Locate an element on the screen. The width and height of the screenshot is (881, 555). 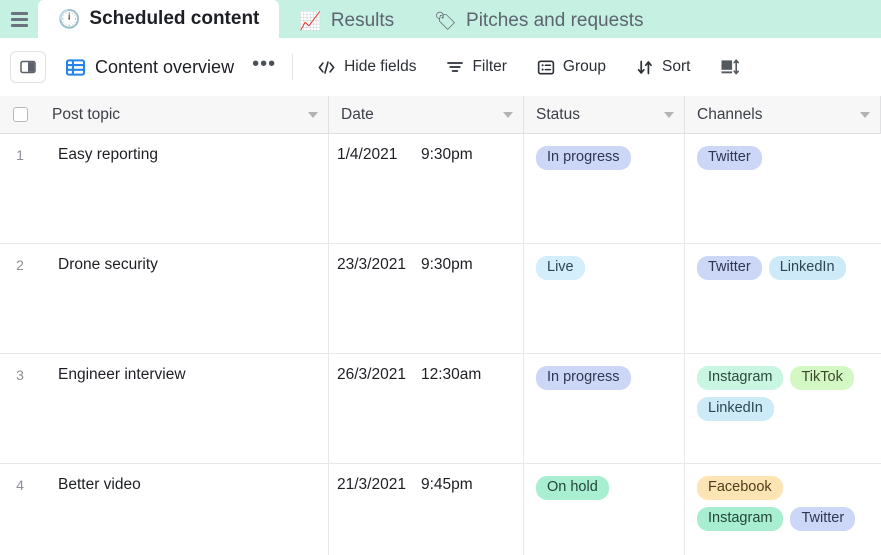
hide-fields-button: Hide fields is located at coordinates (366, 67).